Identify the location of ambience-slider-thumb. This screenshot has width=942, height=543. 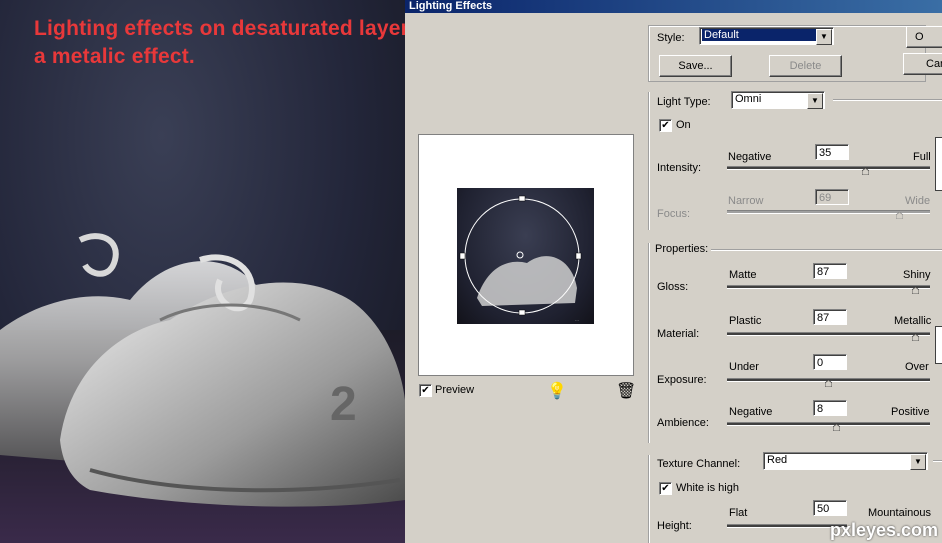
(837, 427).